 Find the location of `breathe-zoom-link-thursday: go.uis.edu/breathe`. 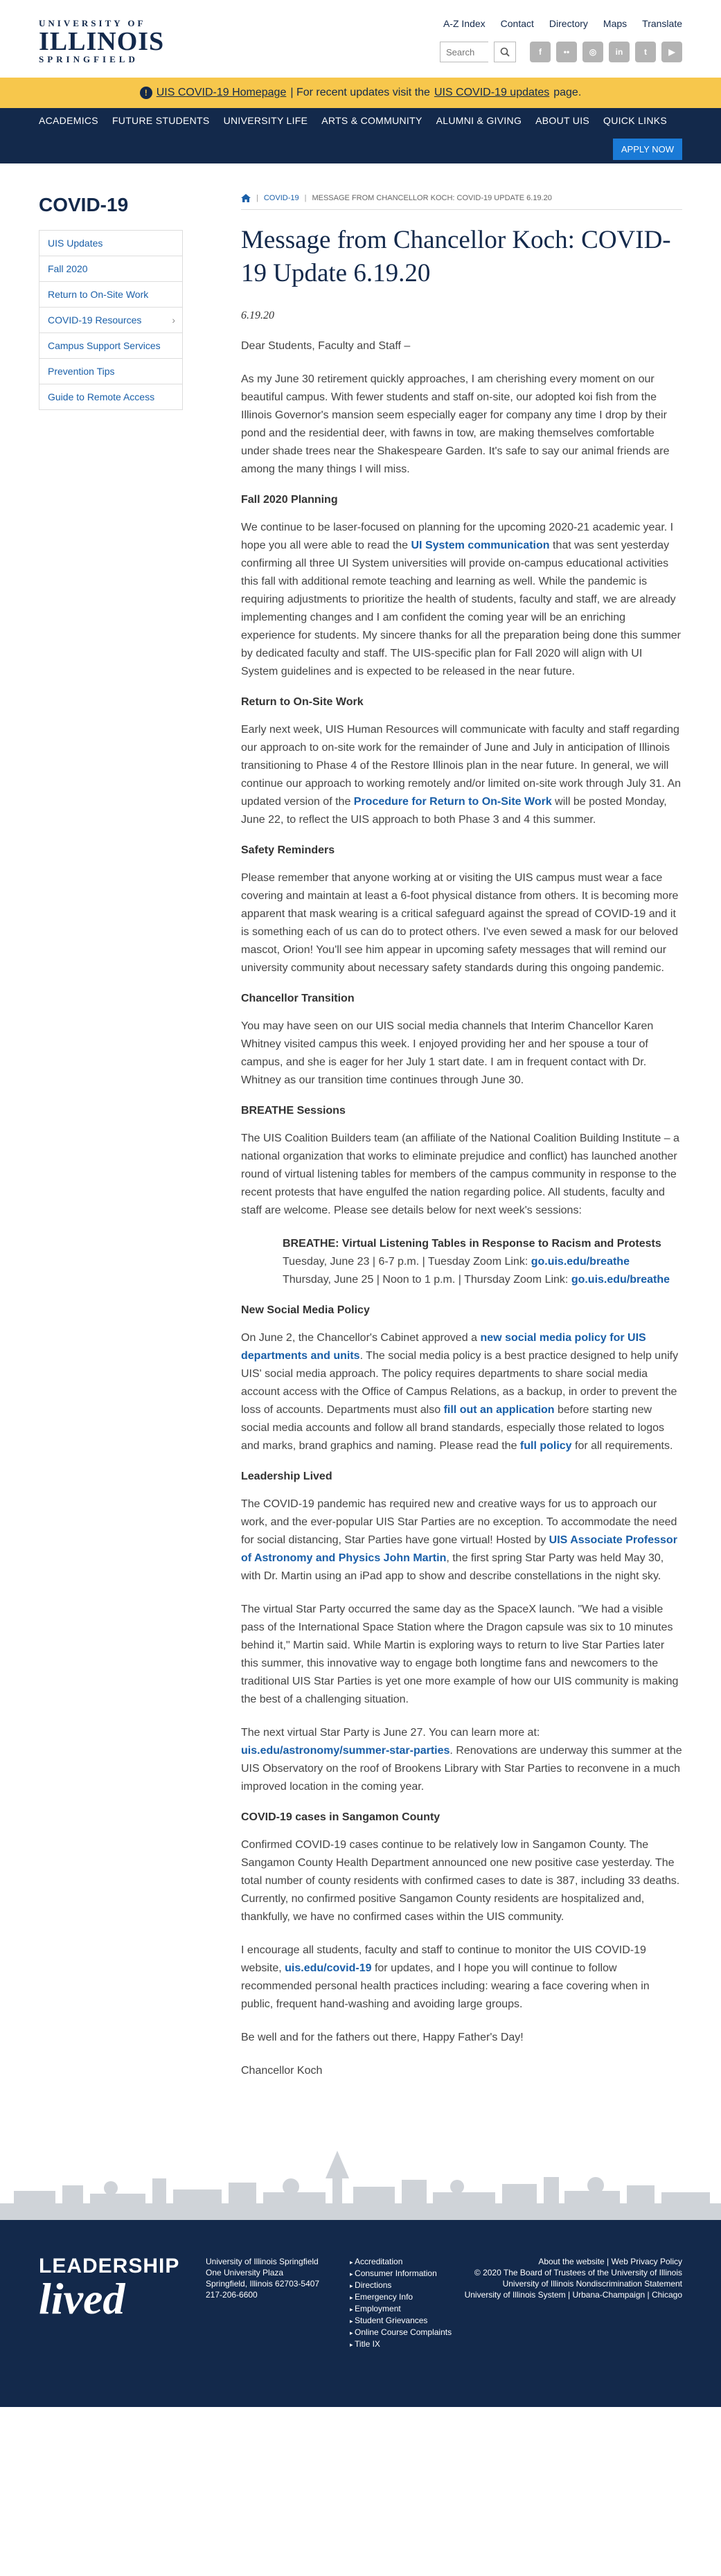

breathe-zoom-link-thursday: go.uis.edu/breathe is located at coordinates (620, 1280).